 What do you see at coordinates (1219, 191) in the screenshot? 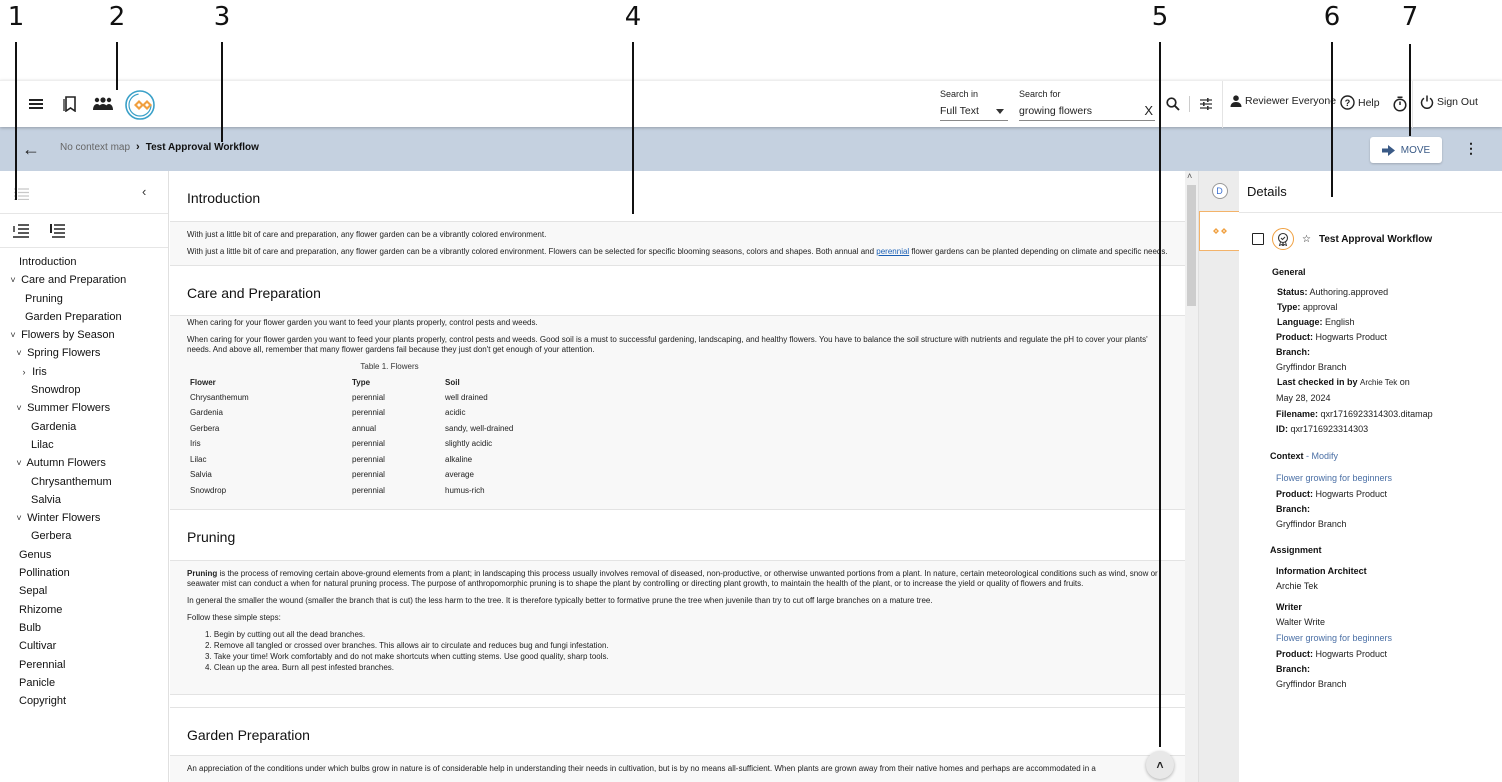
I see `details-tab: D` at bounding box center [1219, 191].